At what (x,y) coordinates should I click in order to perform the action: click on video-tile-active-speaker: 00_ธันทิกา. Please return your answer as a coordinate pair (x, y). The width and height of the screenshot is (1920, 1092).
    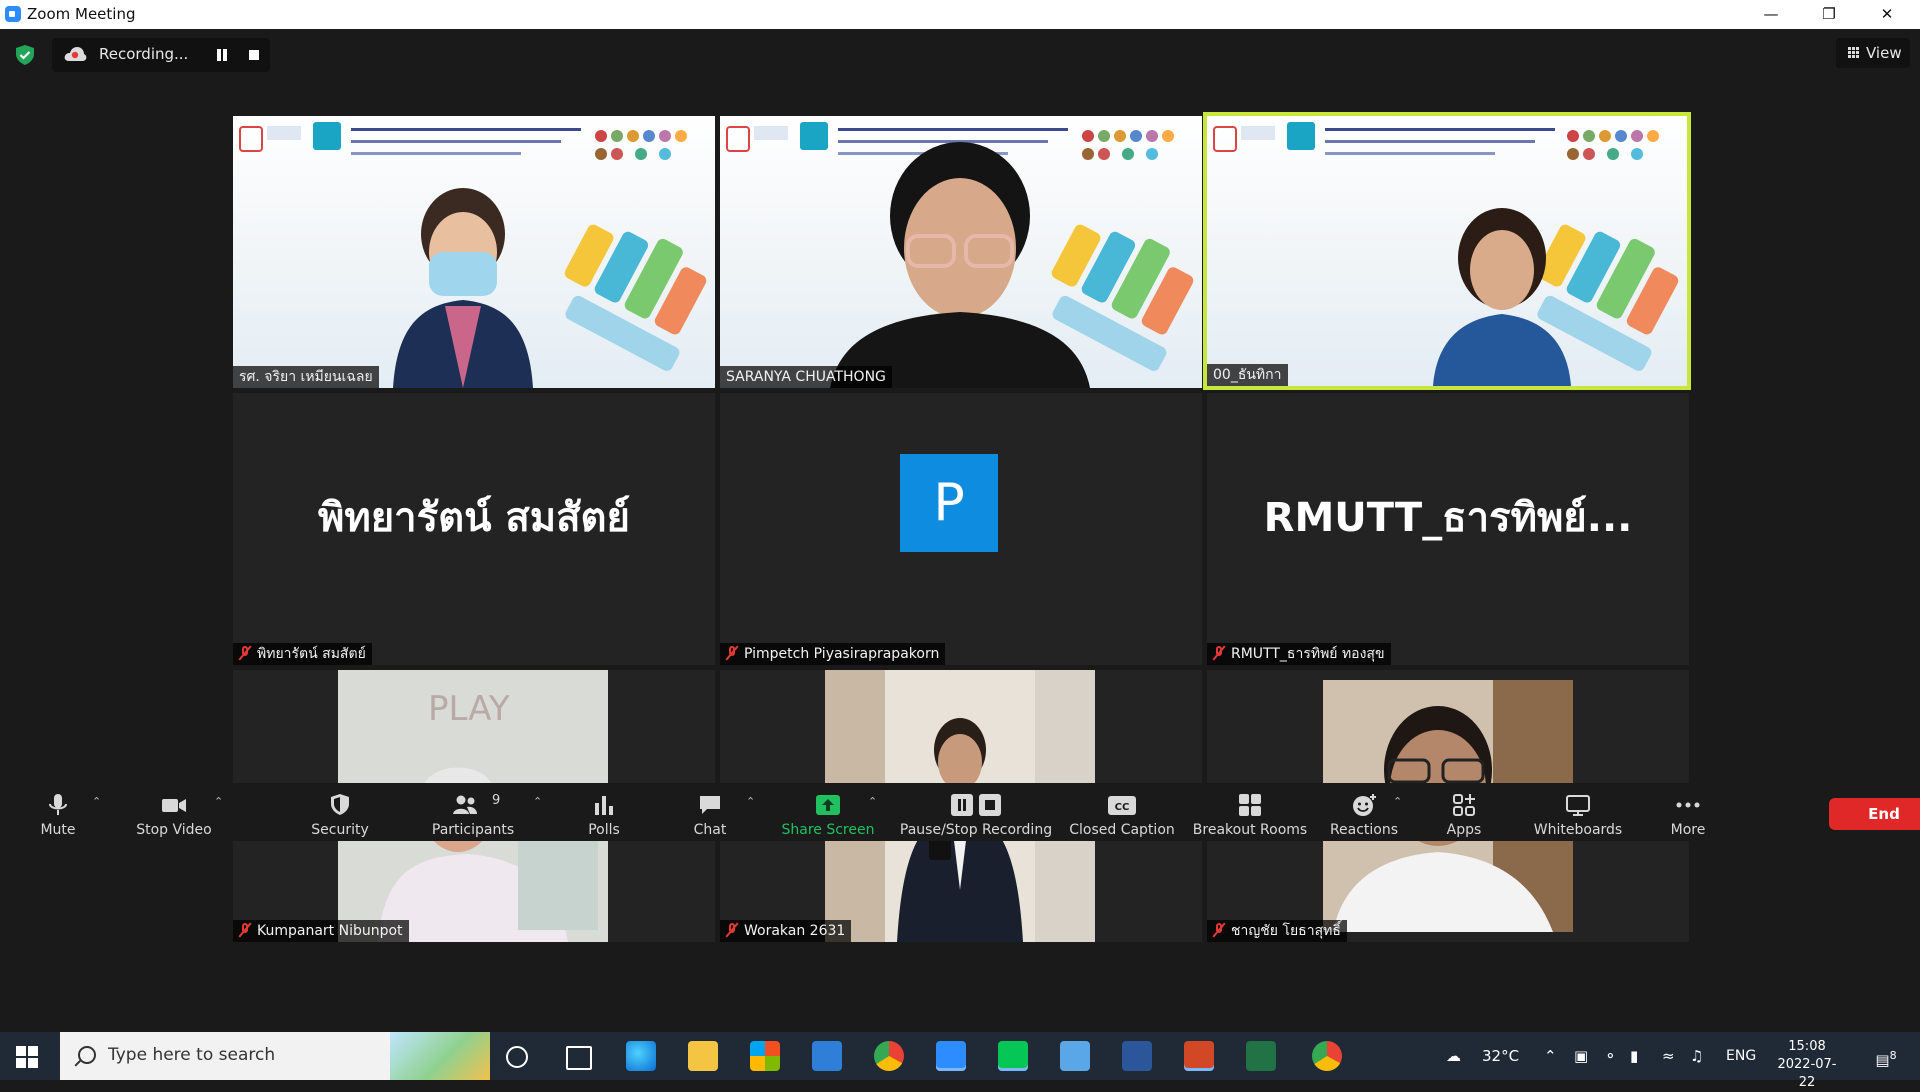
    Looking at the image, I should click on (1447, 251).